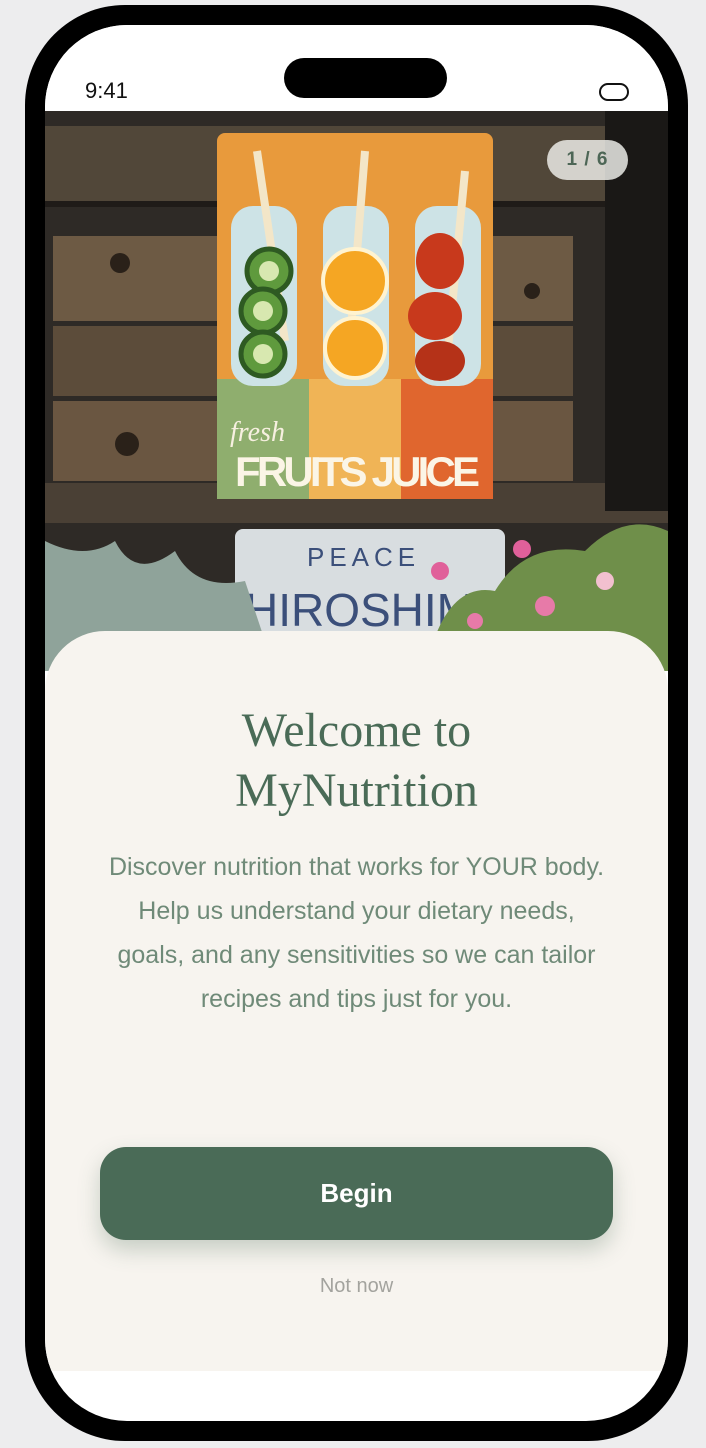 The width and height of the screenshot is (706, 1448). Describe the element at coordinates (614, 92) in the screenshot. I see `battery-icon` at that location.